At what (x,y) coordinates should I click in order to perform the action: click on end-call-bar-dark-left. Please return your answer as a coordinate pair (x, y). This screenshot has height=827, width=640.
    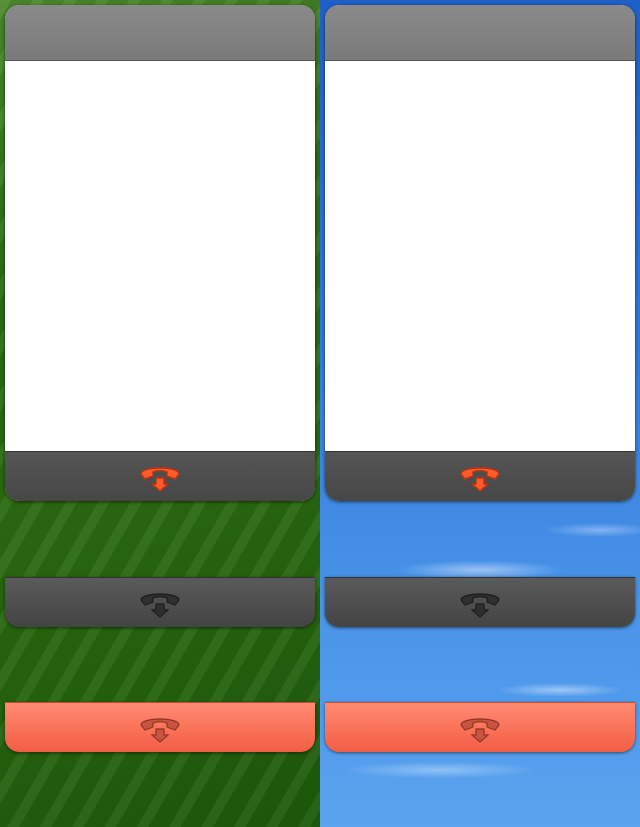
    Looking at the image, I should click on (160, 602).